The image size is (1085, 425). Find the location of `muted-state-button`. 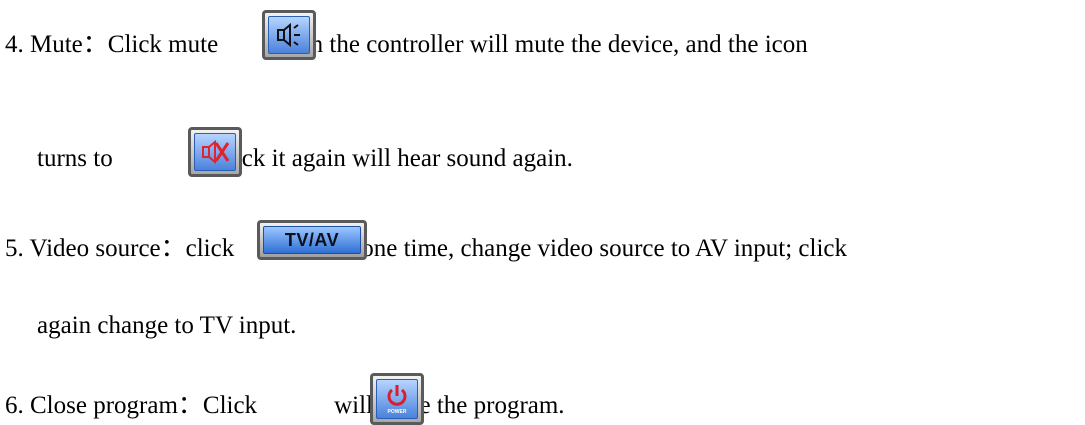

muted-state-button is located at coordinates (215, 152).